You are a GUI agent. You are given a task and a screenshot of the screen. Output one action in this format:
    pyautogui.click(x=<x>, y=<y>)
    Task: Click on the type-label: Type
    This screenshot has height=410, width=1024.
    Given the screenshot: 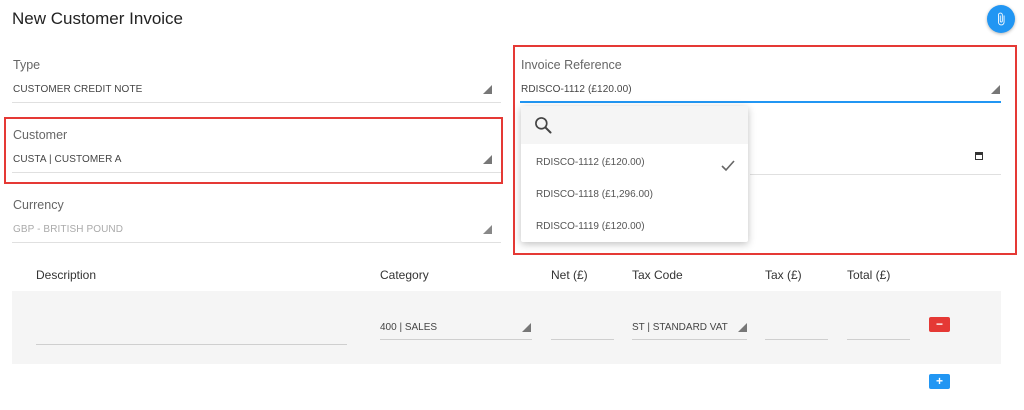 What is the action you would take?
    pyautogui.click(x=27, y=65)
    